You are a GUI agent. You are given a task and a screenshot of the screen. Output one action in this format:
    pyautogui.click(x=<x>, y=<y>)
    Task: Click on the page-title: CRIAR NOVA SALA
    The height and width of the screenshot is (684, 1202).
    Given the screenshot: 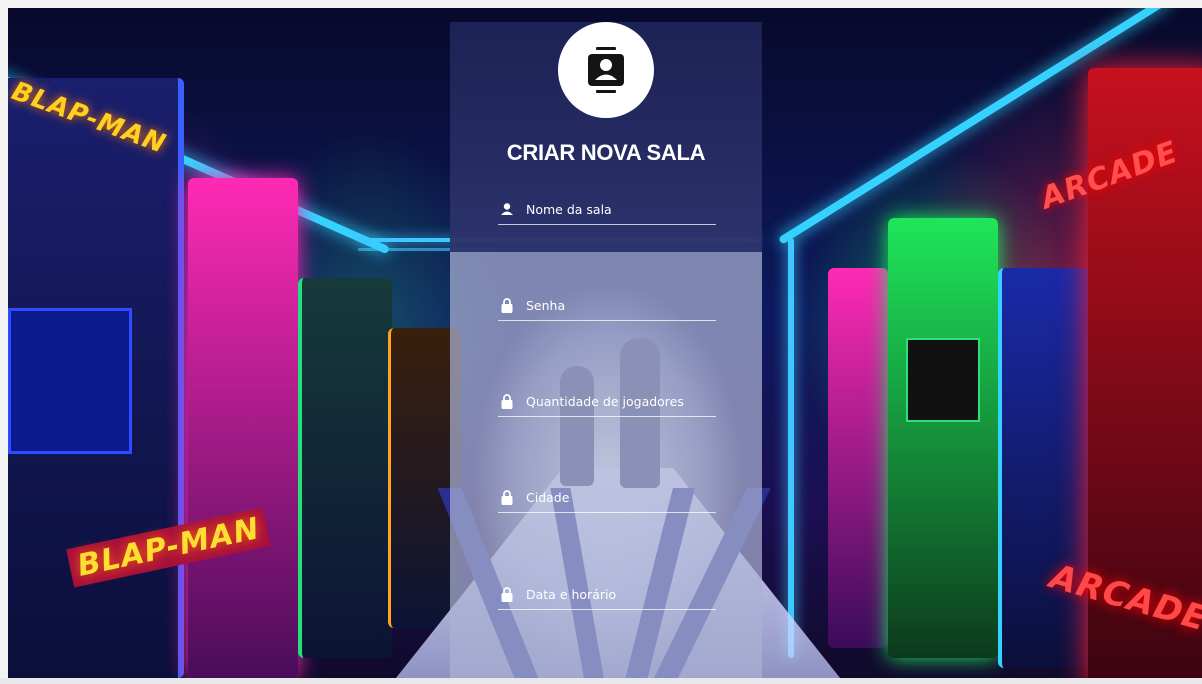 What is the action you would take?
    pyautogui.click(x=606, y=152)
    